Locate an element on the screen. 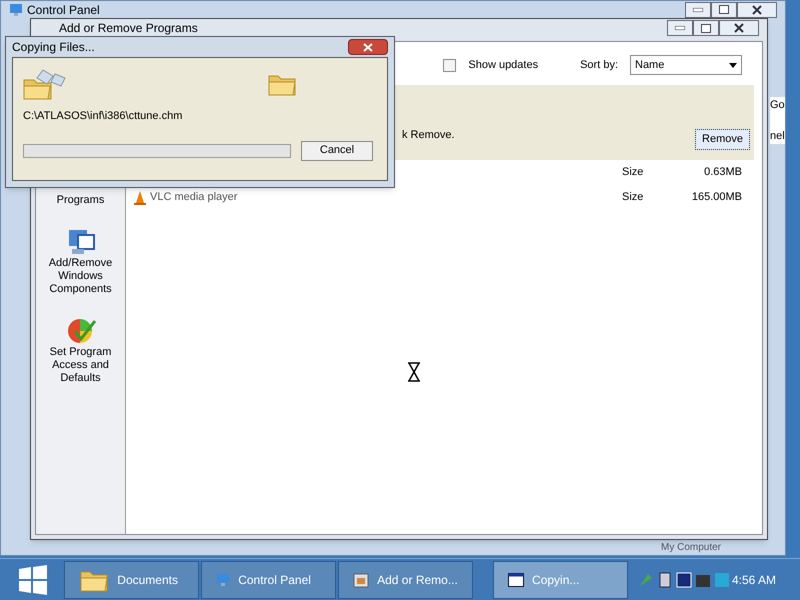  flying-papers-folder-icon is located at coordinates (45, 84).